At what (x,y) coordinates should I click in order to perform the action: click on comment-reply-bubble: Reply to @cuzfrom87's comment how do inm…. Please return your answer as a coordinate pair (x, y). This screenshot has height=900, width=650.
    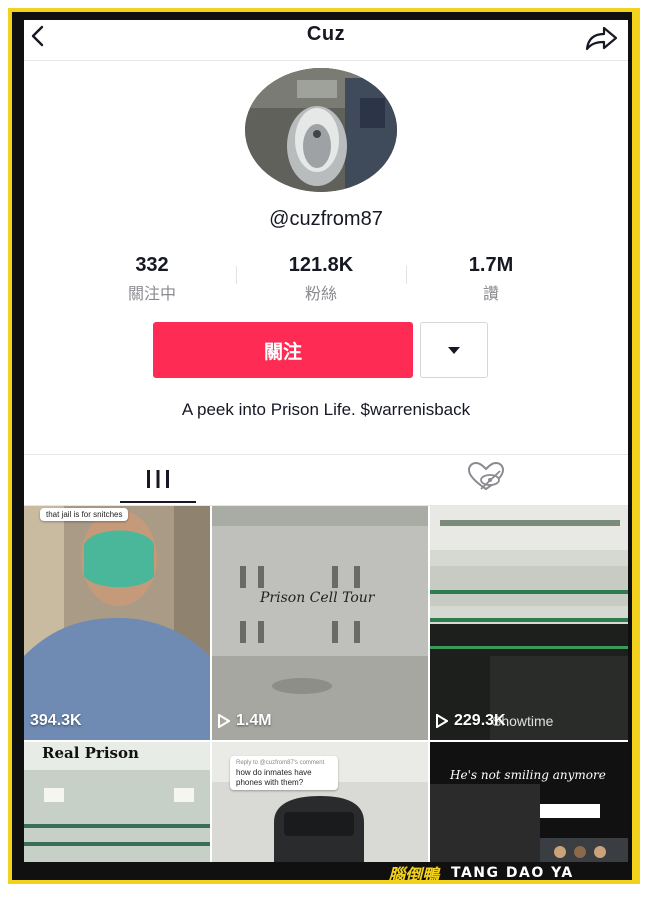
    Looking at the image, I should click on (284, 773).